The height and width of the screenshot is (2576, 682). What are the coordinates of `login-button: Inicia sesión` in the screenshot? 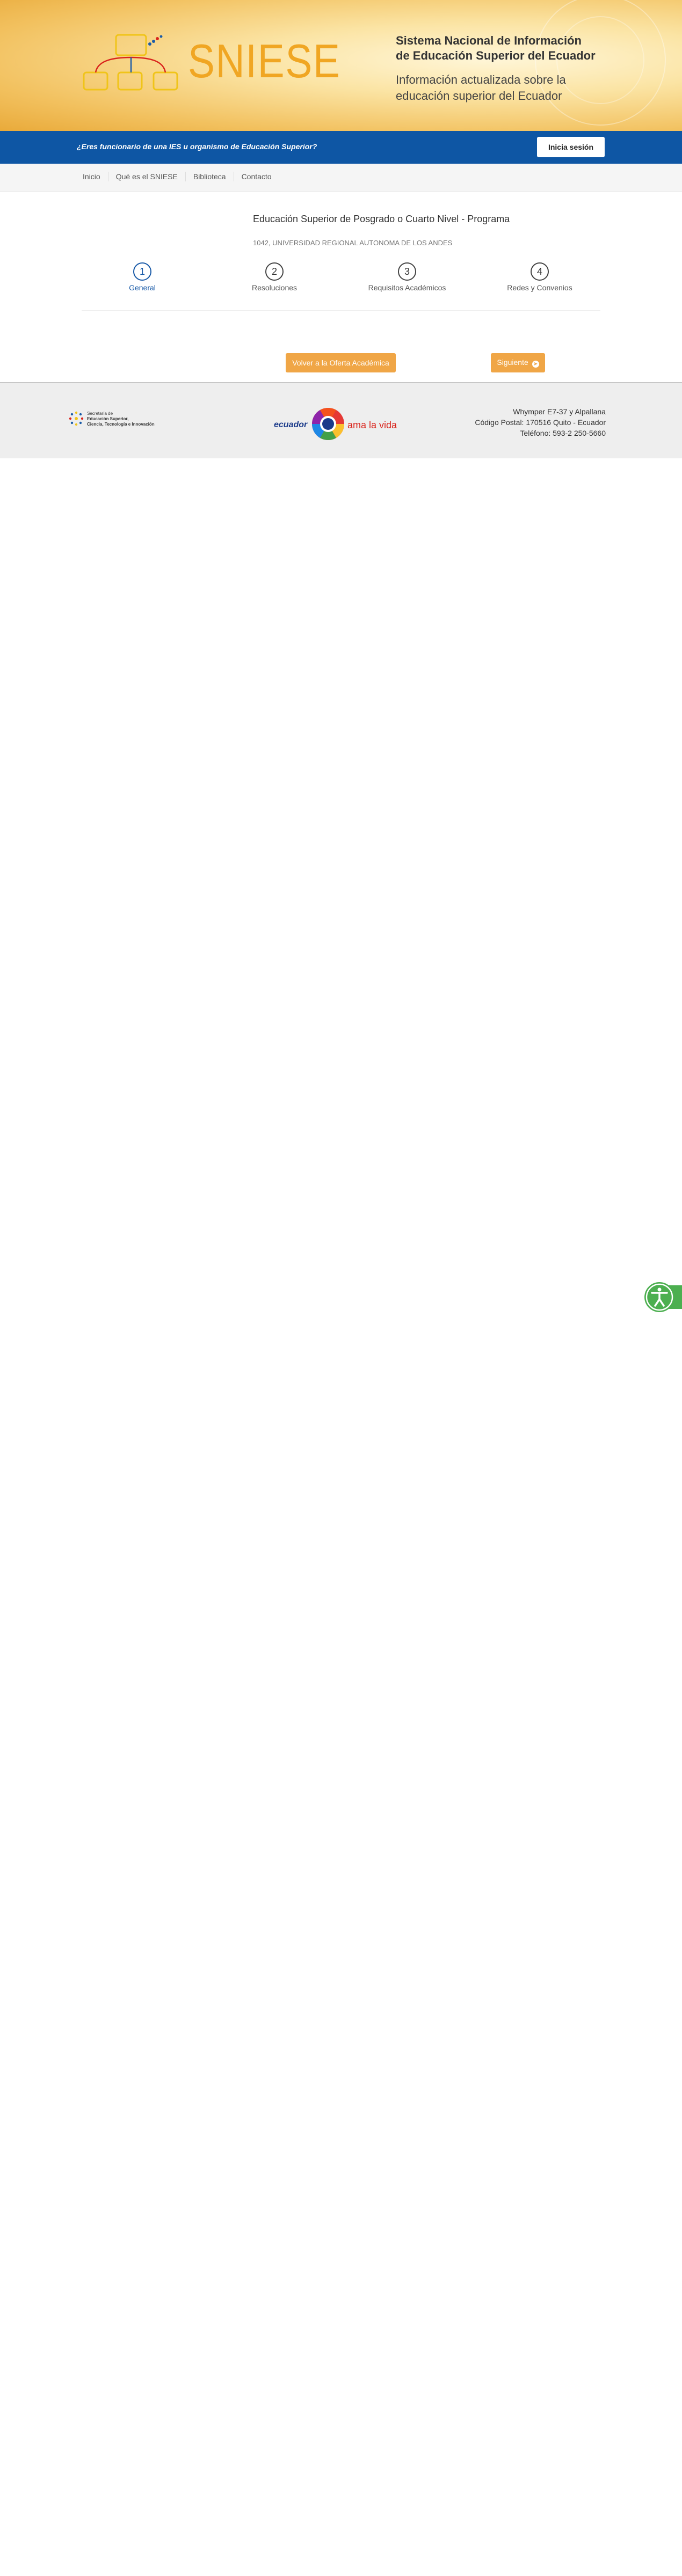 It's located at (571, 147).